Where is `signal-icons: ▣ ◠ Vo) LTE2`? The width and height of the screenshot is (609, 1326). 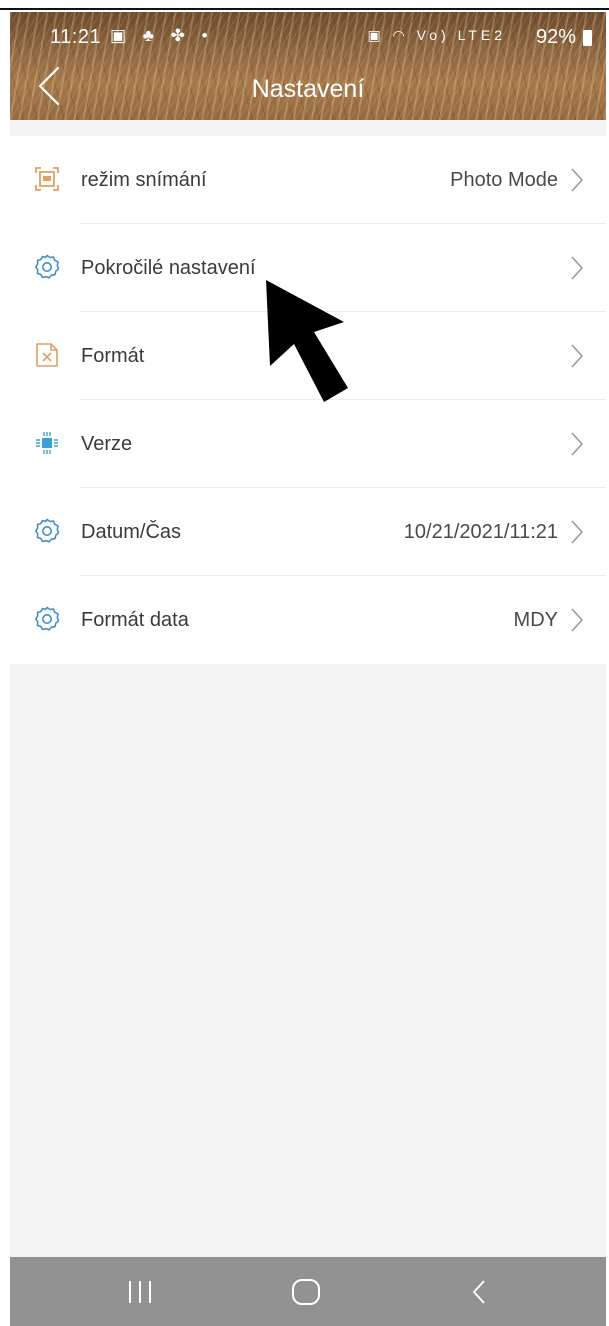
signal-icons: ▣ ◠ Vo) LTE2 is located at coordinates (436, 35).